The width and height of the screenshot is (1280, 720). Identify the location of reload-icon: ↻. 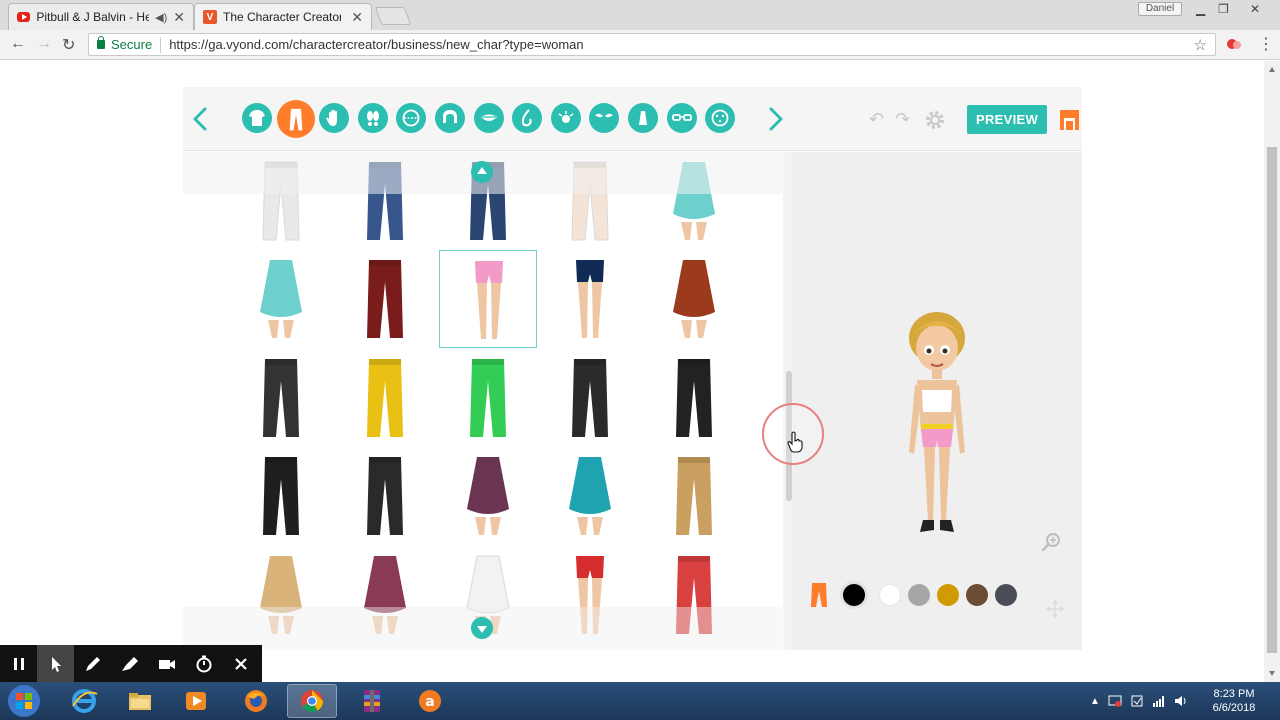
(68, 45).